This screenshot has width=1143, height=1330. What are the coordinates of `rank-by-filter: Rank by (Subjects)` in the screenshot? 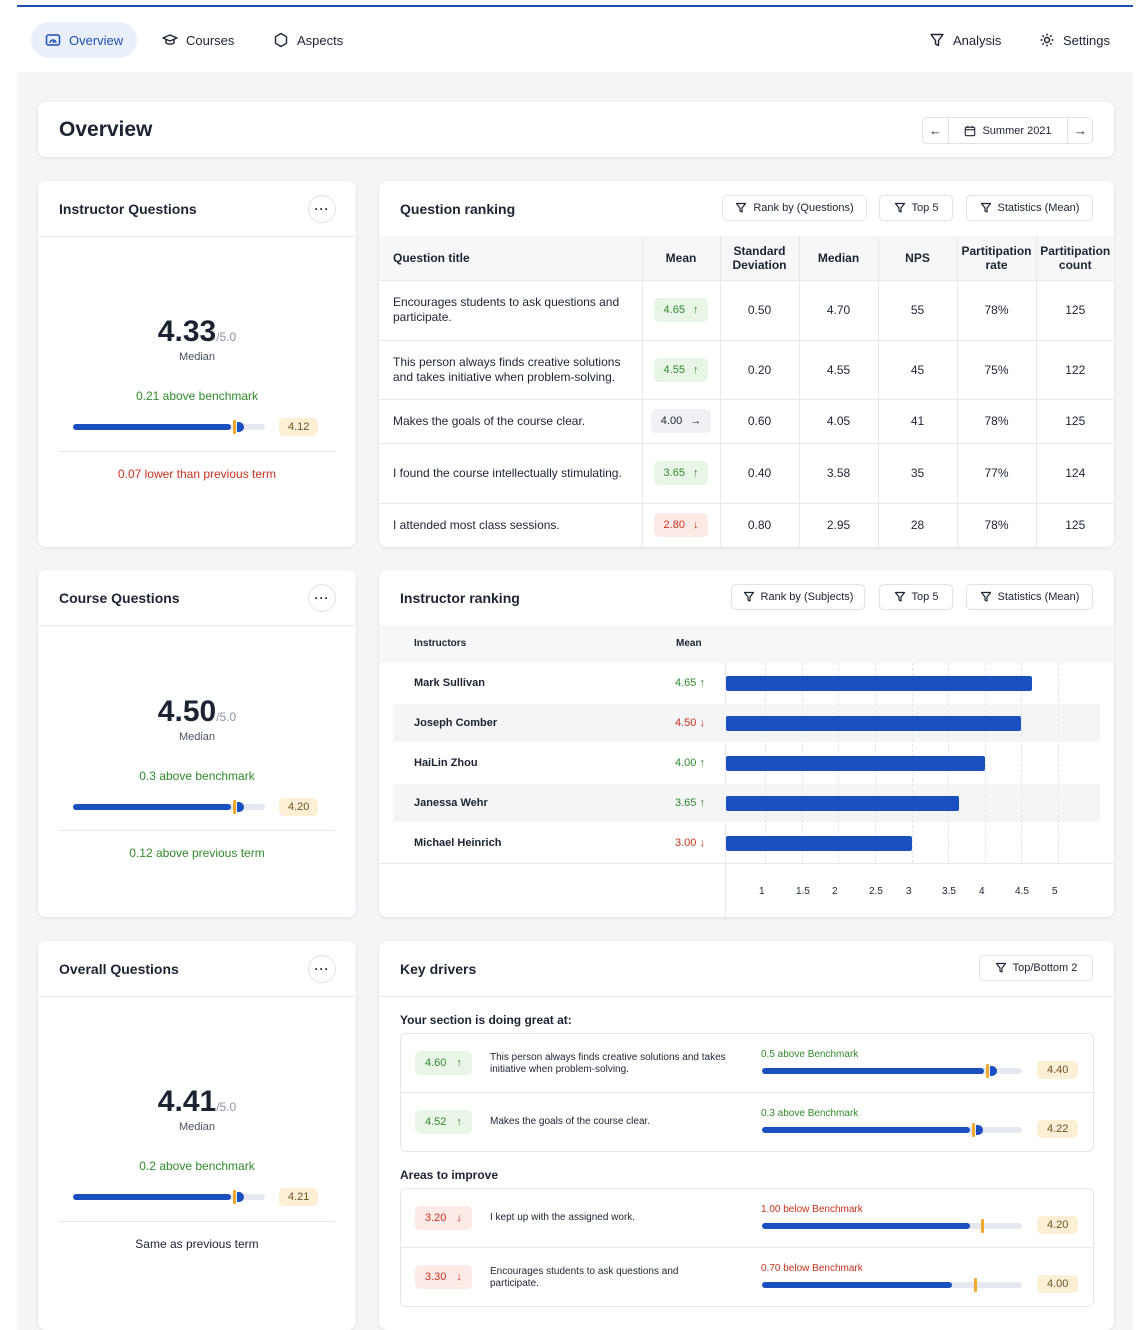 It's located at (798, 597).